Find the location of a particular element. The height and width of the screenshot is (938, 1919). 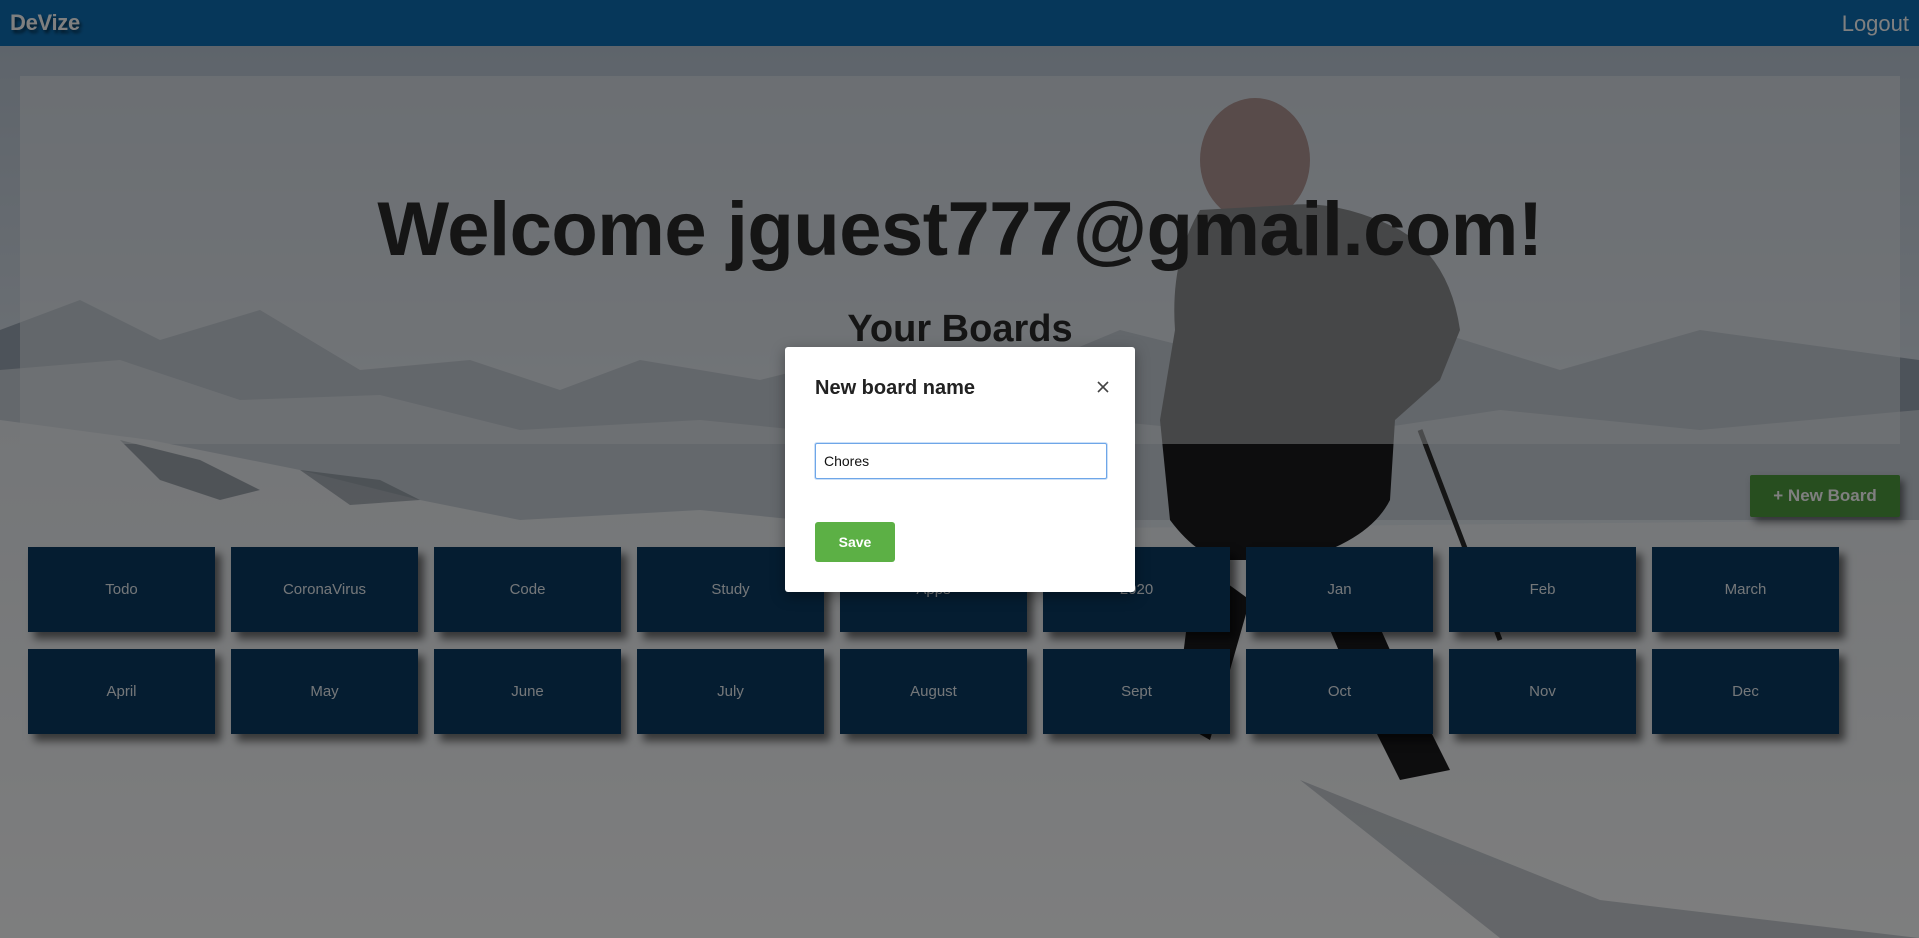

board-name-input is located at coordinates (961, 461).